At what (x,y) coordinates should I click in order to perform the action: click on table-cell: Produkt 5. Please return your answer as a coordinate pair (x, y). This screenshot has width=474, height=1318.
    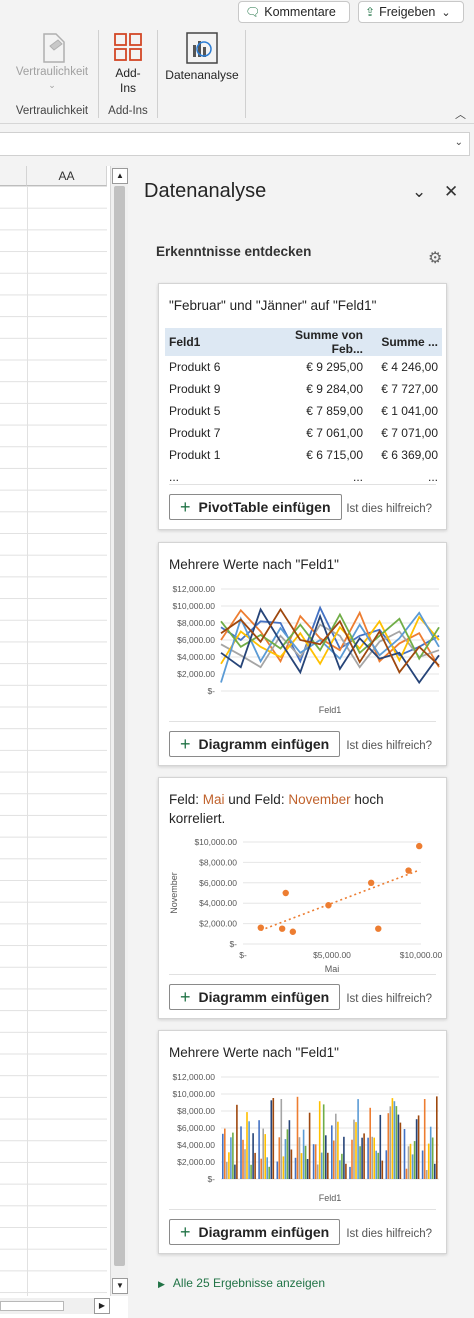
    Looking at the image, I should click on (195, 411).